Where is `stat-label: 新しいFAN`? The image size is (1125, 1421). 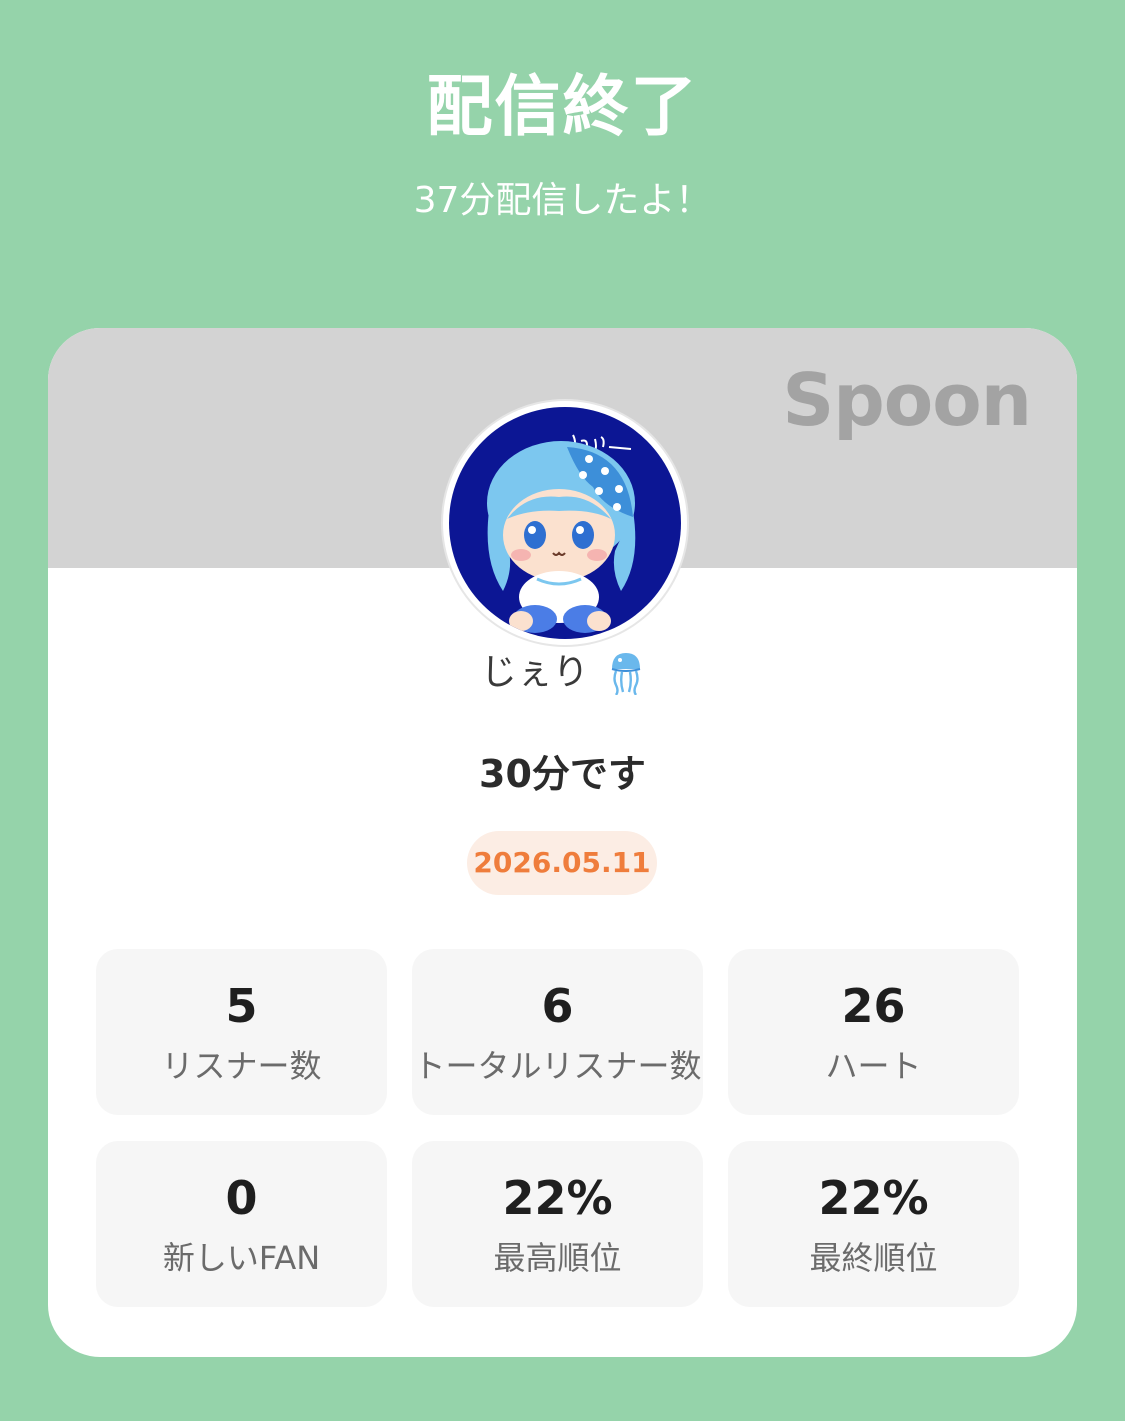
stat-label: 新しいFAN is located at coordinates (241, 1258).